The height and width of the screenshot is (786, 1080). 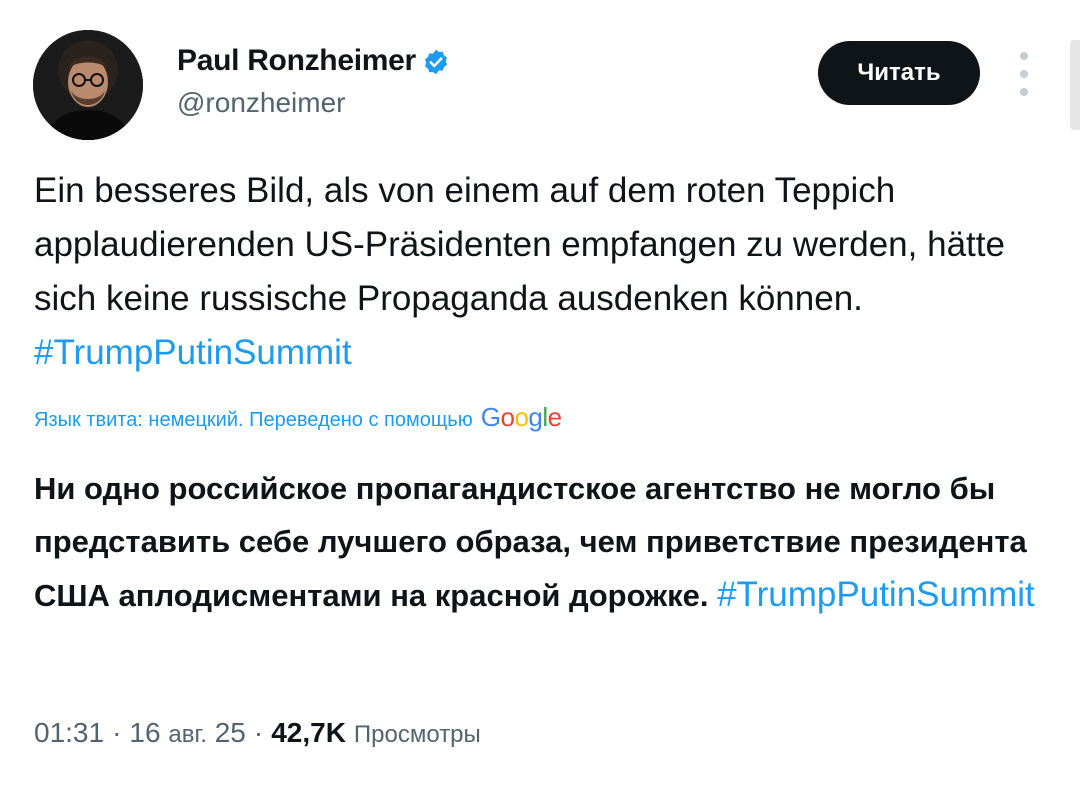 I want to click on tweet-day: 16, so click(x=144, y=733).